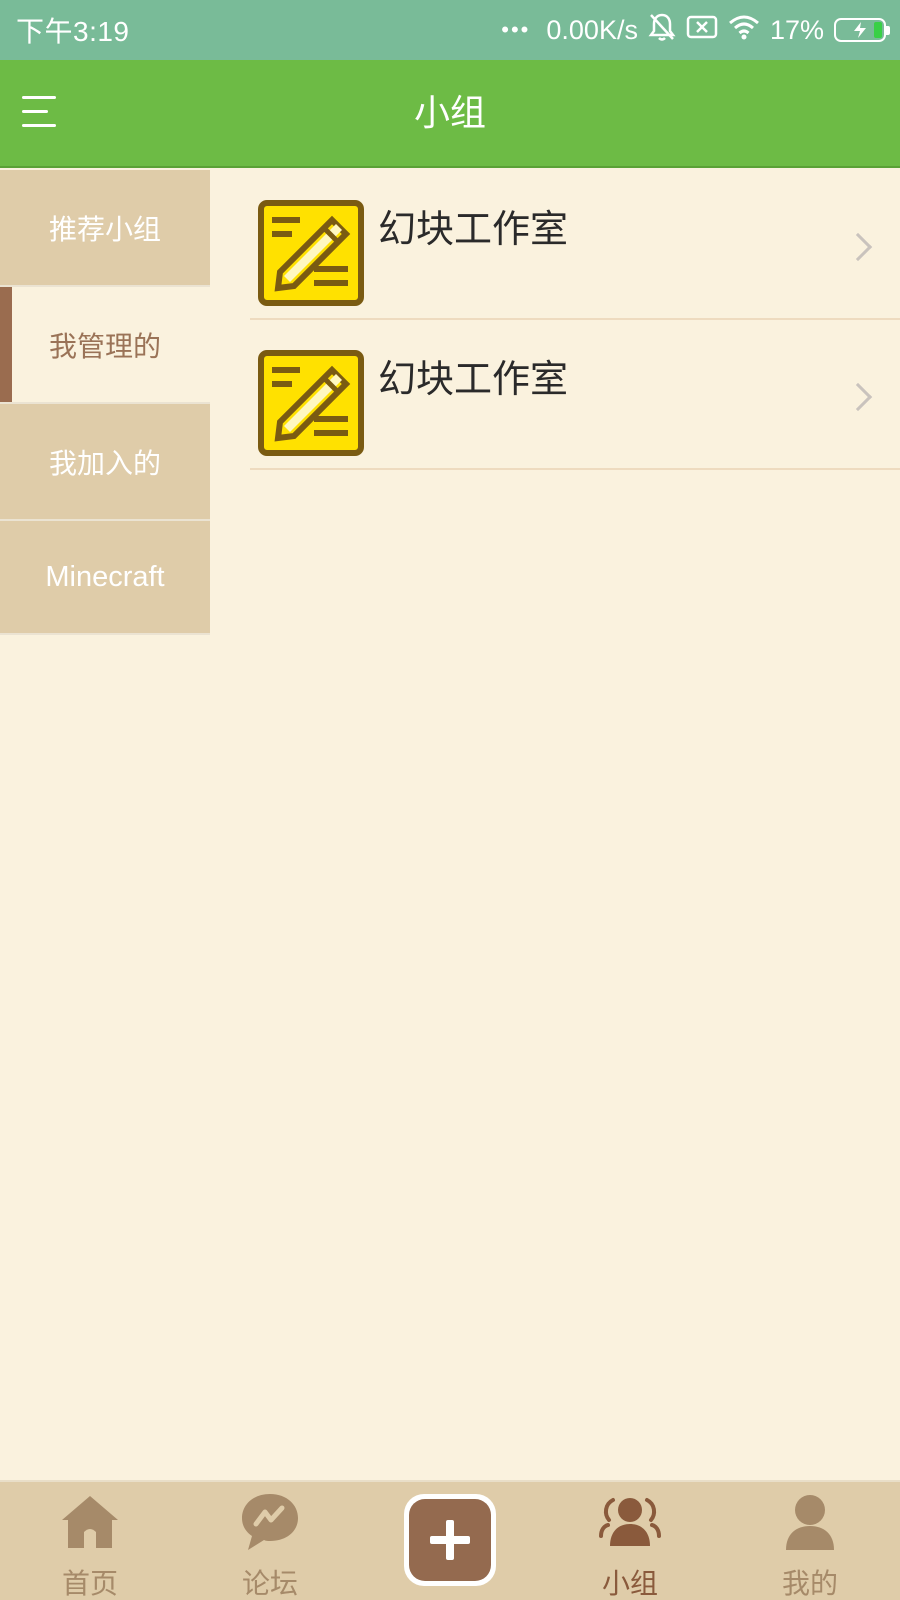 The height and width of the screenshot is (1600, 900). Describe the element at coordinates (89, 1583) in the screenshot. I see `tab-label: 首页` at that location.